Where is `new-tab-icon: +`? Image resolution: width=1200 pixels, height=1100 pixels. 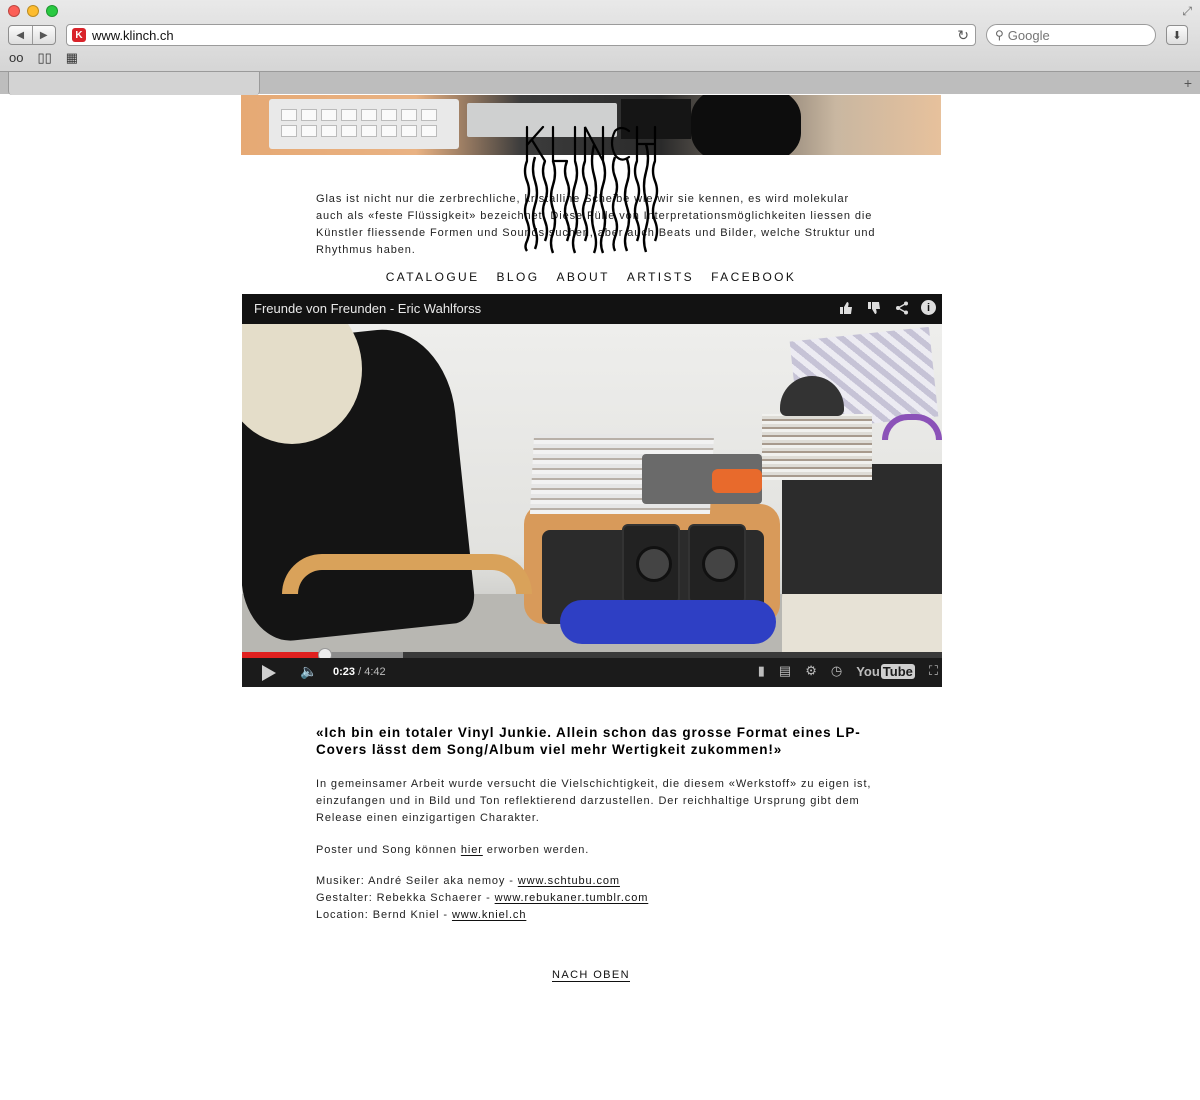
new-tab-icon: + is located at coordinates (1188, 83).